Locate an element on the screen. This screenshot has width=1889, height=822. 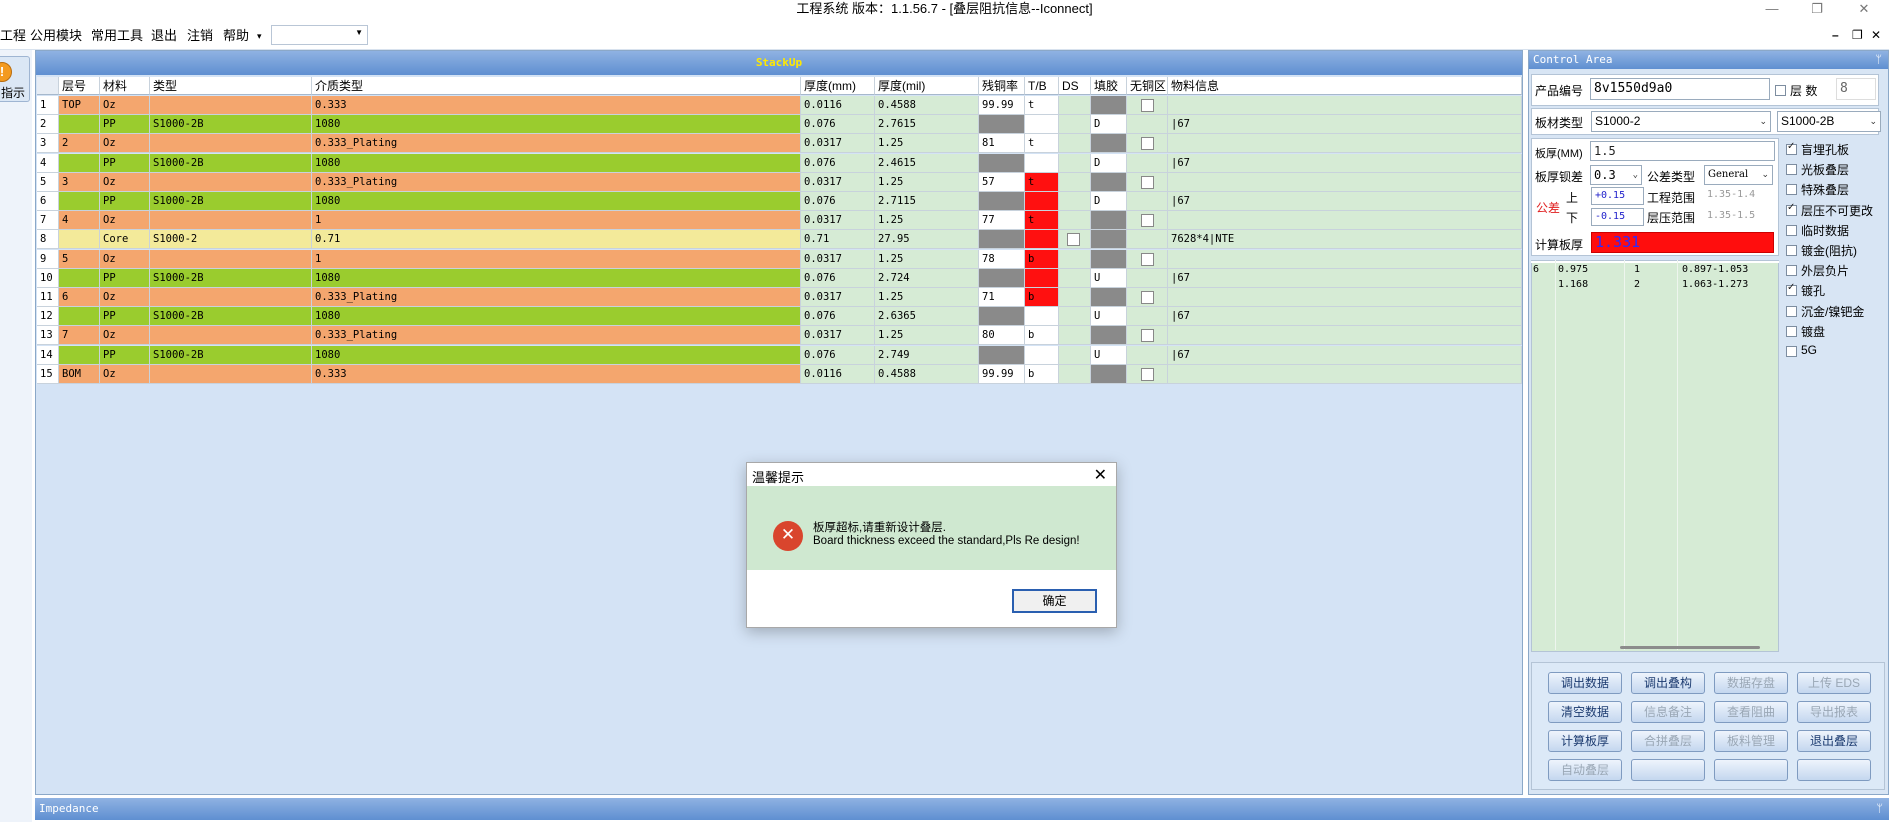
cell-thickness-mil: 0.4588 is located at coordinates (927, 105).